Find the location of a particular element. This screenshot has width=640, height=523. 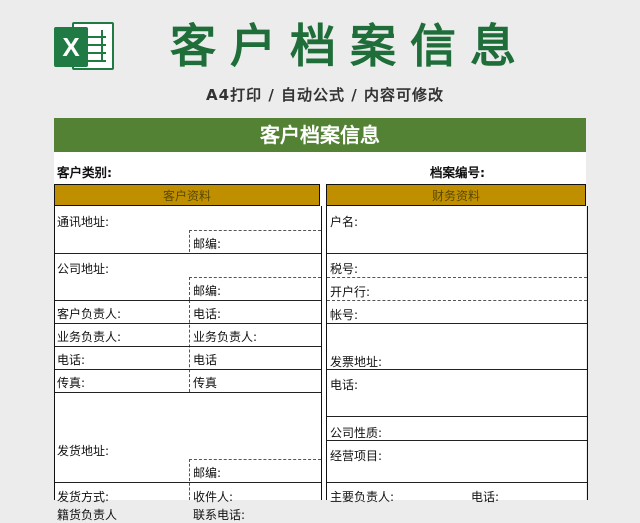

invoice-address-label: 发票地址: is located at coordinates (356, 362).